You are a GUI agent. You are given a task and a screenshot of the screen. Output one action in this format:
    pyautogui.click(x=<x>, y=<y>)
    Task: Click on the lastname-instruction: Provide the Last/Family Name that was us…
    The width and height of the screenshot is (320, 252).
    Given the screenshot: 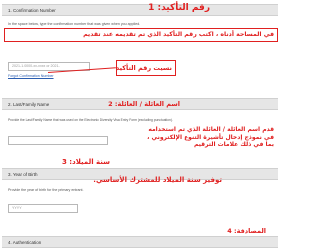 What is the action you would take?
    pyautogui.click(x=90, y=120)
    